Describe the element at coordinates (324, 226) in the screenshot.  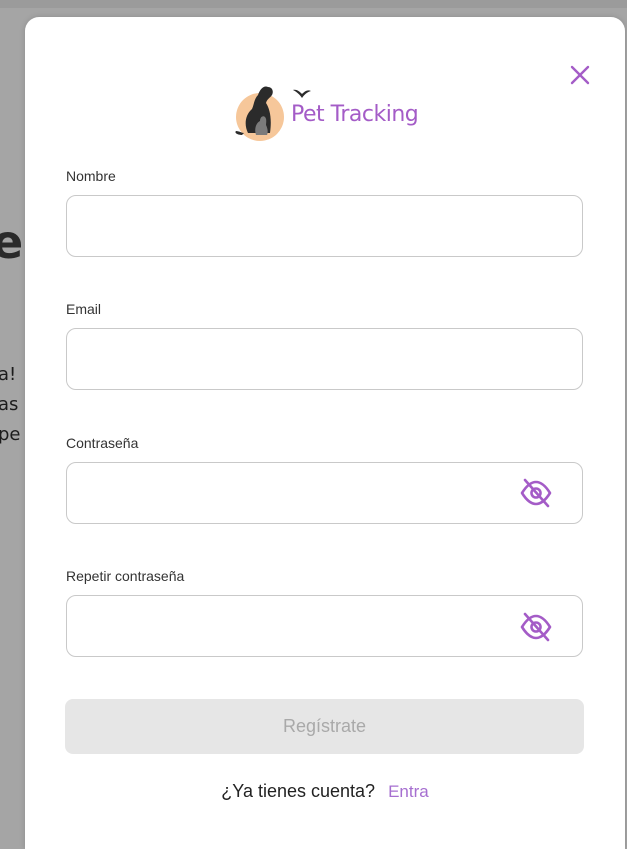
I see `name-input` at that location.